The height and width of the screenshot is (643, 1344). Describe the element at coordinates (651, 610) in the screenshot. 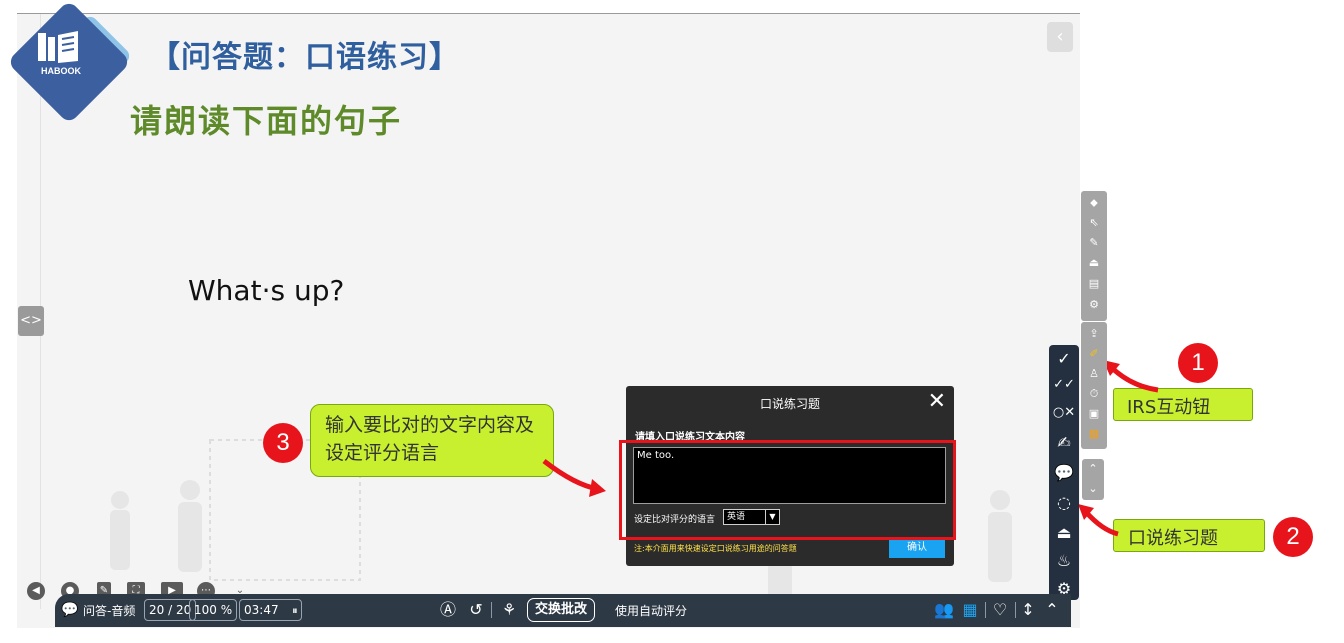

I see `auto-score-label: 使用自动评分` at that location.